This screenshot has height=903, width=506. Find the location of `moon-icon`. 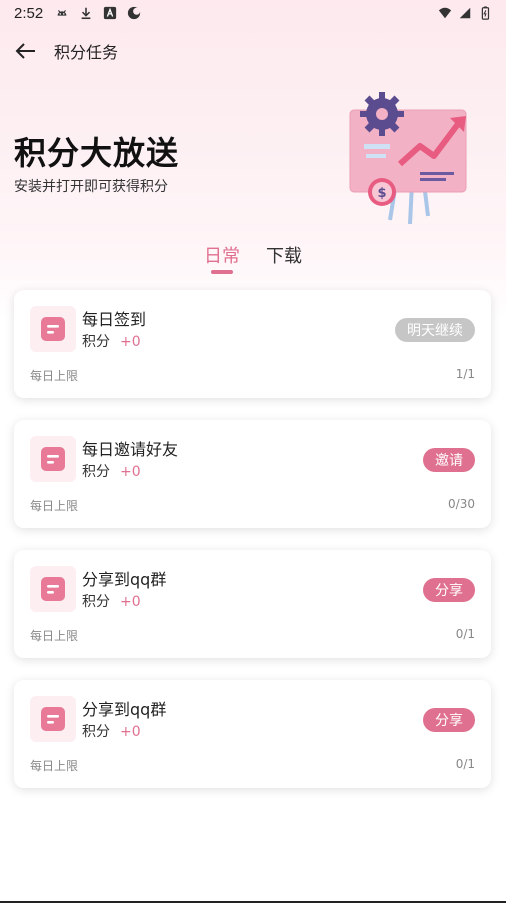

moon-icon is located at coordinates (134, 13).